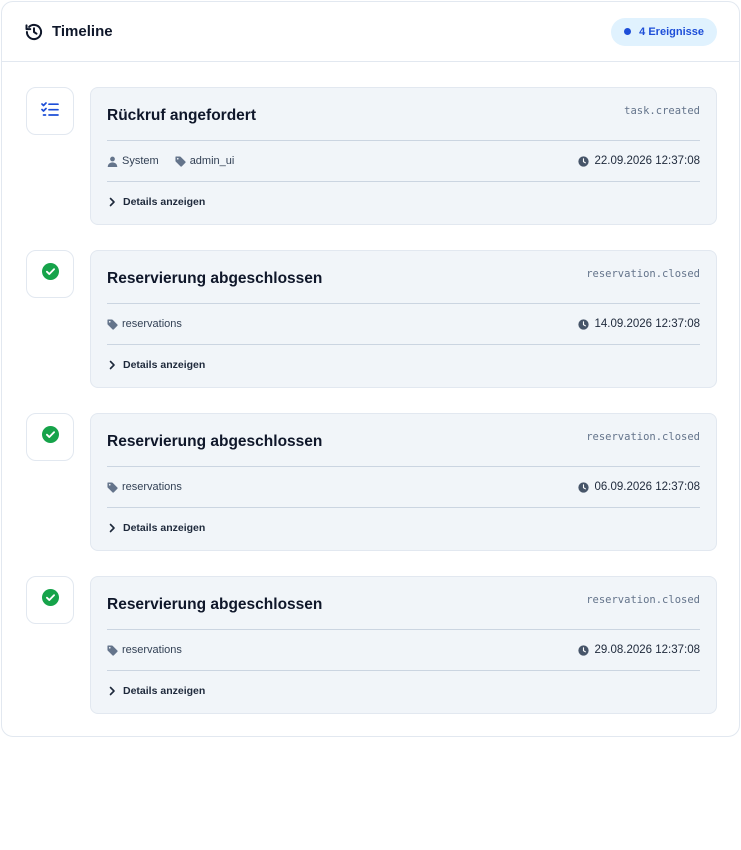  What do you see at coordinates (647, 487) in the screenshot?
I see `event-timestamp-label: 06.09.2026 12:37:08` at bounding box center [647, 487].